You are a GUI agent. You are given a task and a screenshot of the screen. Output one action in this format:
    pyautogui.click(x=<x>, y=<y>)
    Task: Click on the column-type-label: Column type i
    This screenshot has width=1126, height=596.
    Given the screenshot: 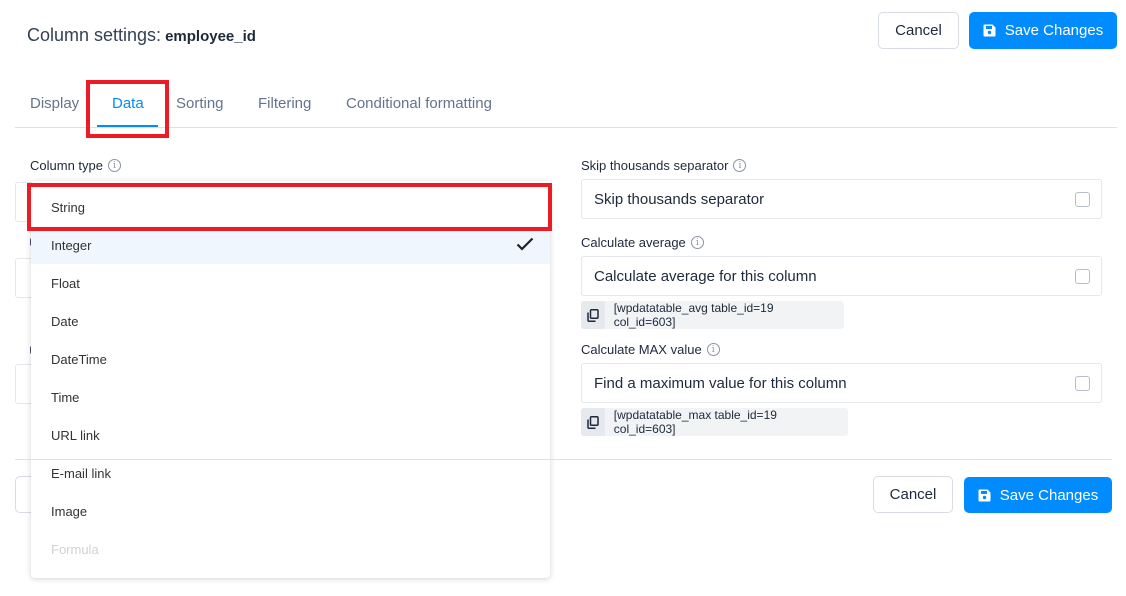 What is the action you would take?
    pyautogui.click(x=75, y=165)
    